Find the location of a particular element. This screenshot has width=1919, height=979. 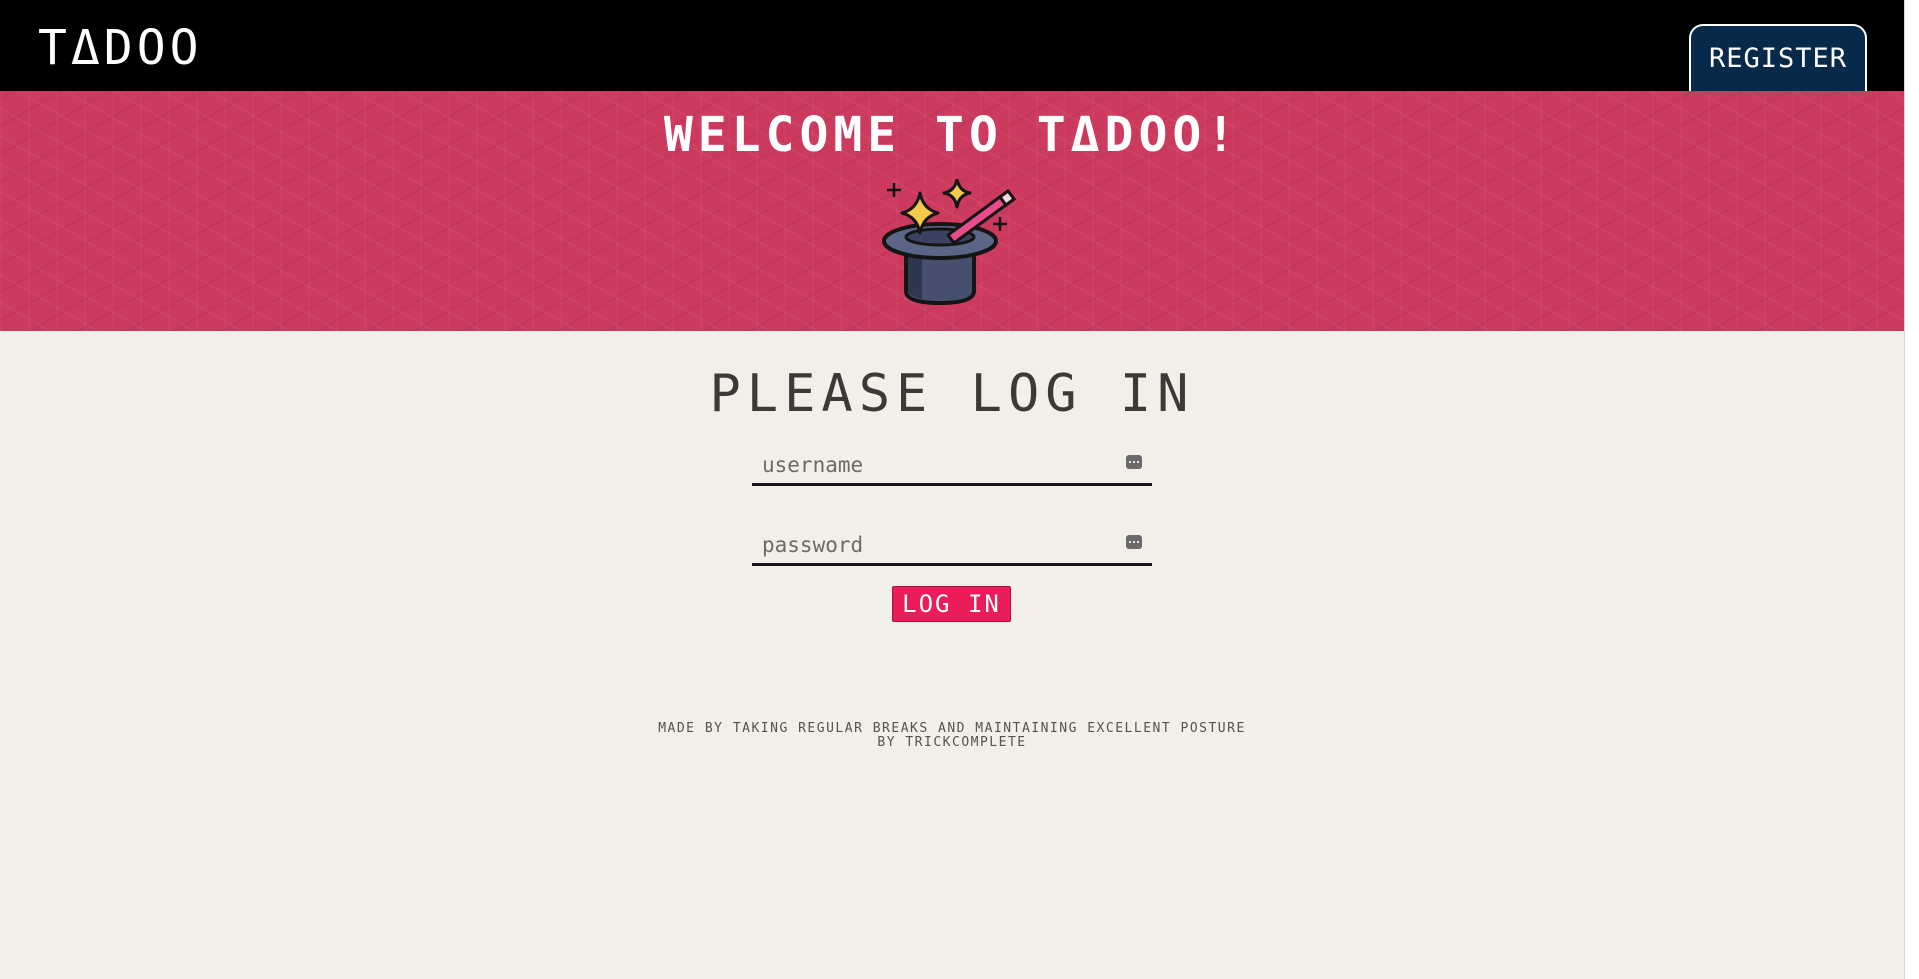

footer-author-line: BY TRICKCOMPLETE is located at coordinates (952, 742).